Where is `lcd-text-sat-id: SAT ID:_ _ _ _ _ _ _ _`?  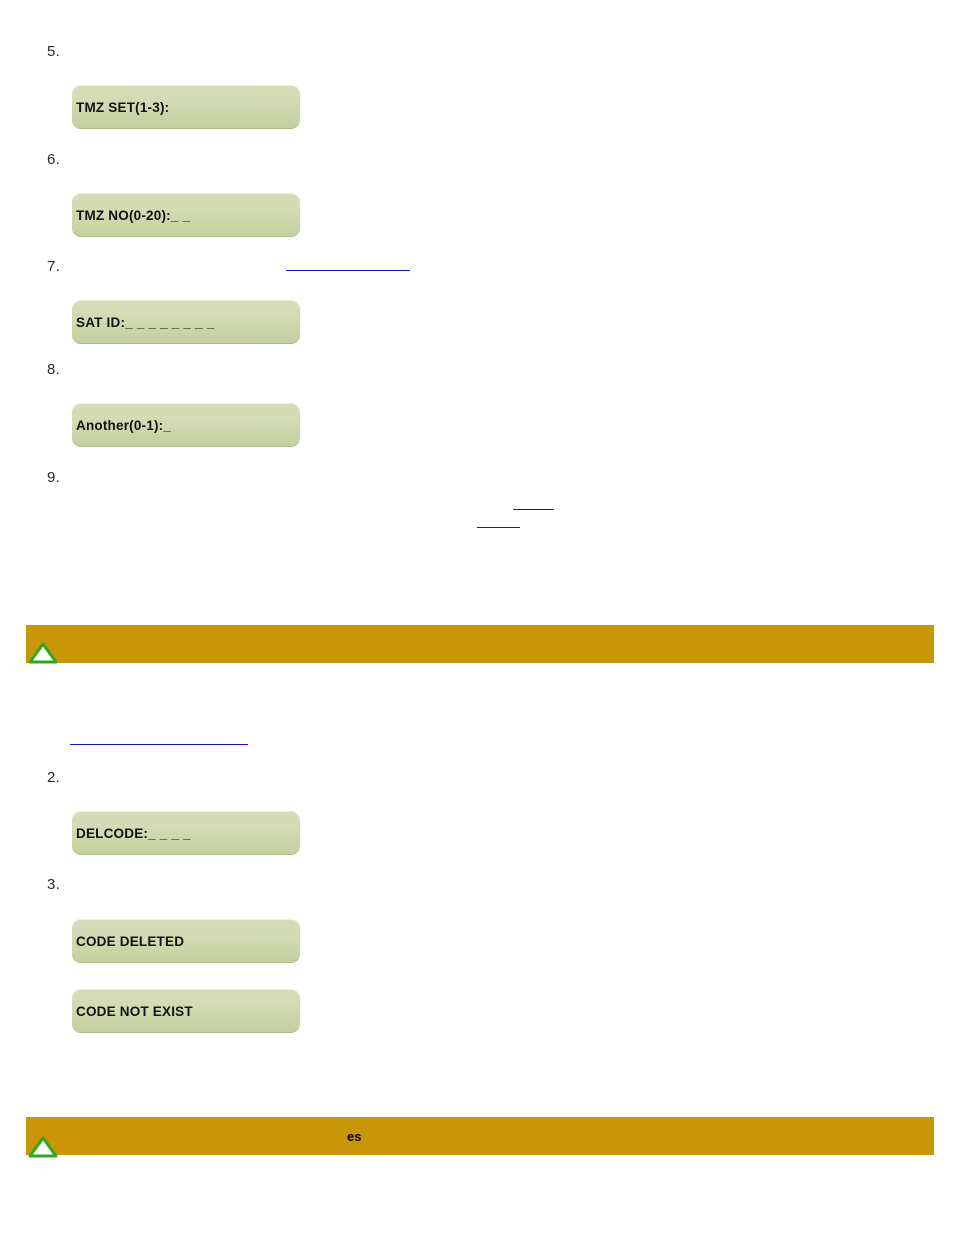
lcd-text-sat-id: SAT ID:_ _ _ _ _ _ _ _ is located at coordinates (145, 322).